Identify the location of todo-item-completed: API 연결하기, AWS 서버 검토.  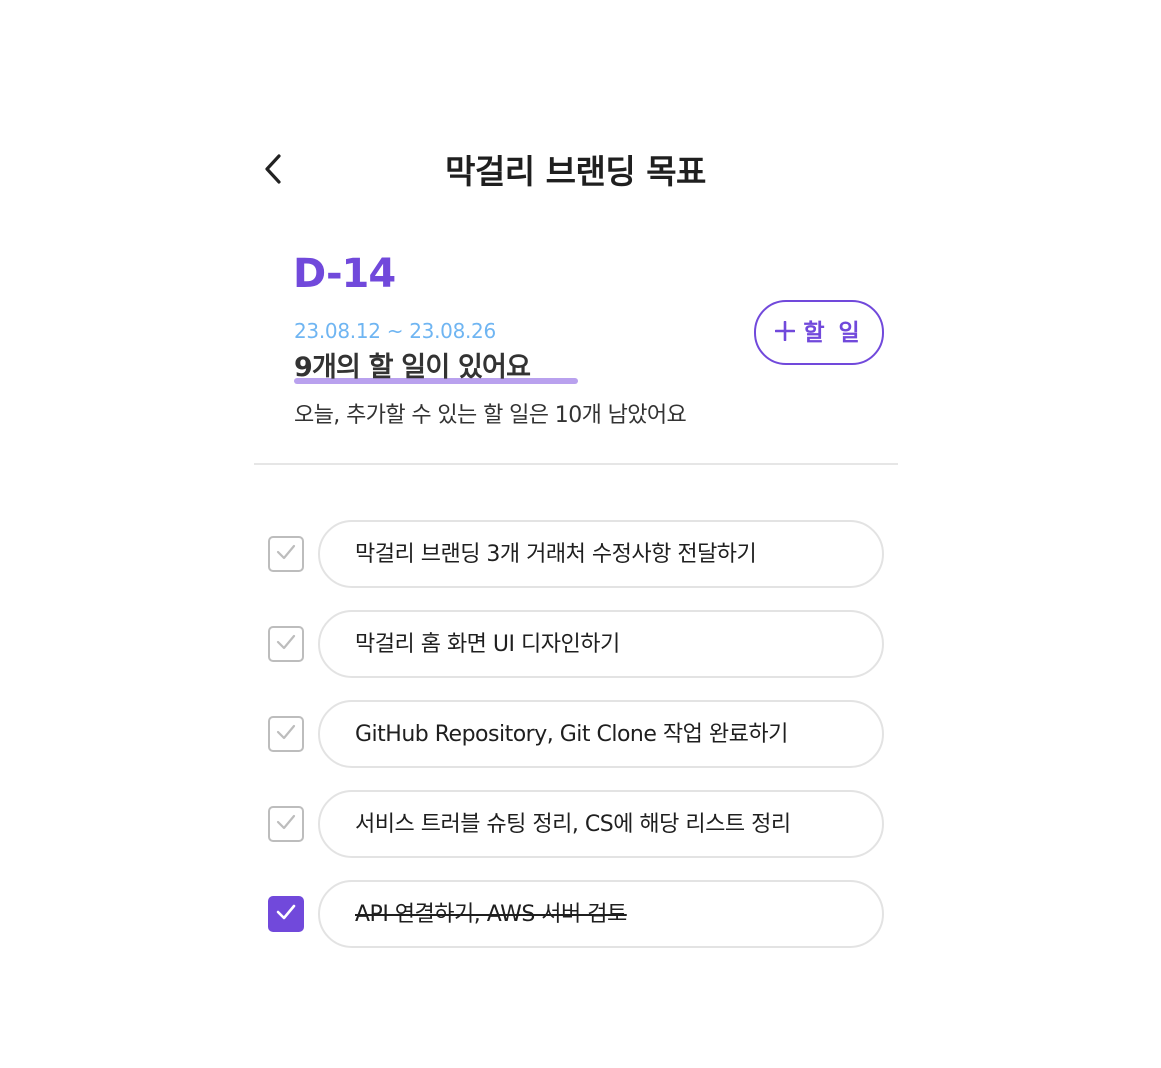
(576, 914).